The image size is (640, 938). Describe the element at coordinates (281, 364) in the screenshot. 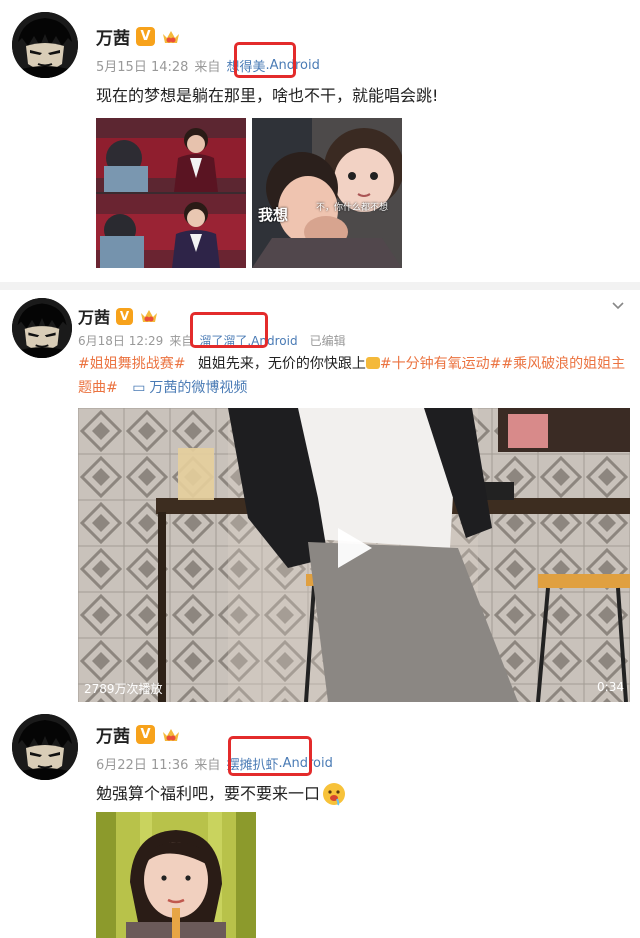

I see `post-body: 姐姐先来，无价的你快跟上` at that location.